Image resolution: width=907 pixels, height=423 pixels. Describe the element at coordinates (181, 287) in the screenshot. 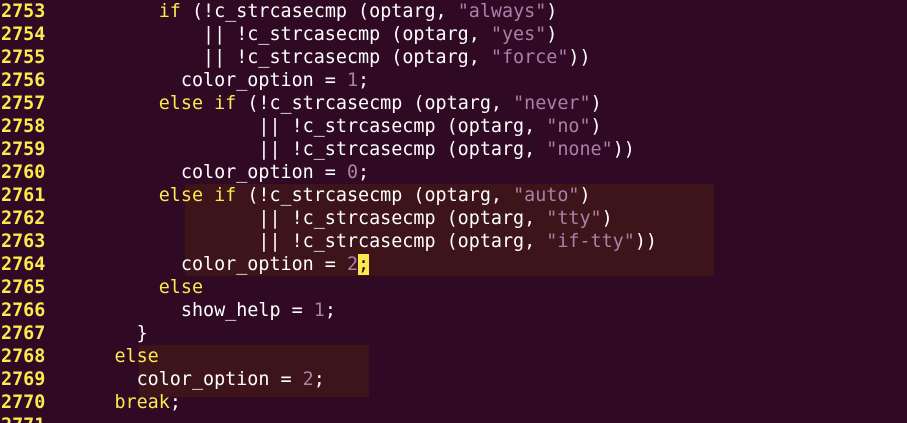

I see `keyword-token: else` at that location.